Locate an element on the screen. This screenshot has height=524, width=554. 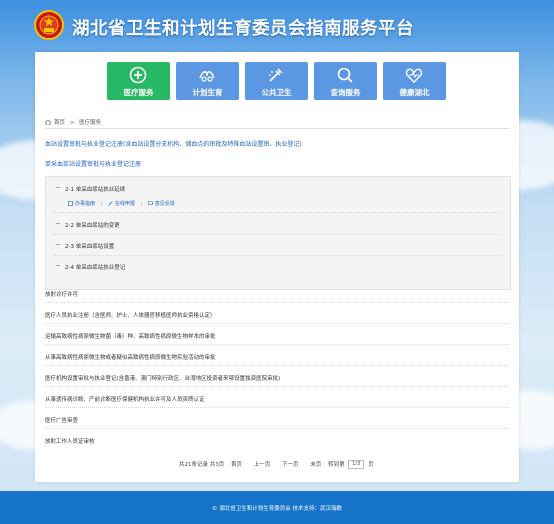
nav-public-health: 公共卫生 is located at coordinates (276, 81).